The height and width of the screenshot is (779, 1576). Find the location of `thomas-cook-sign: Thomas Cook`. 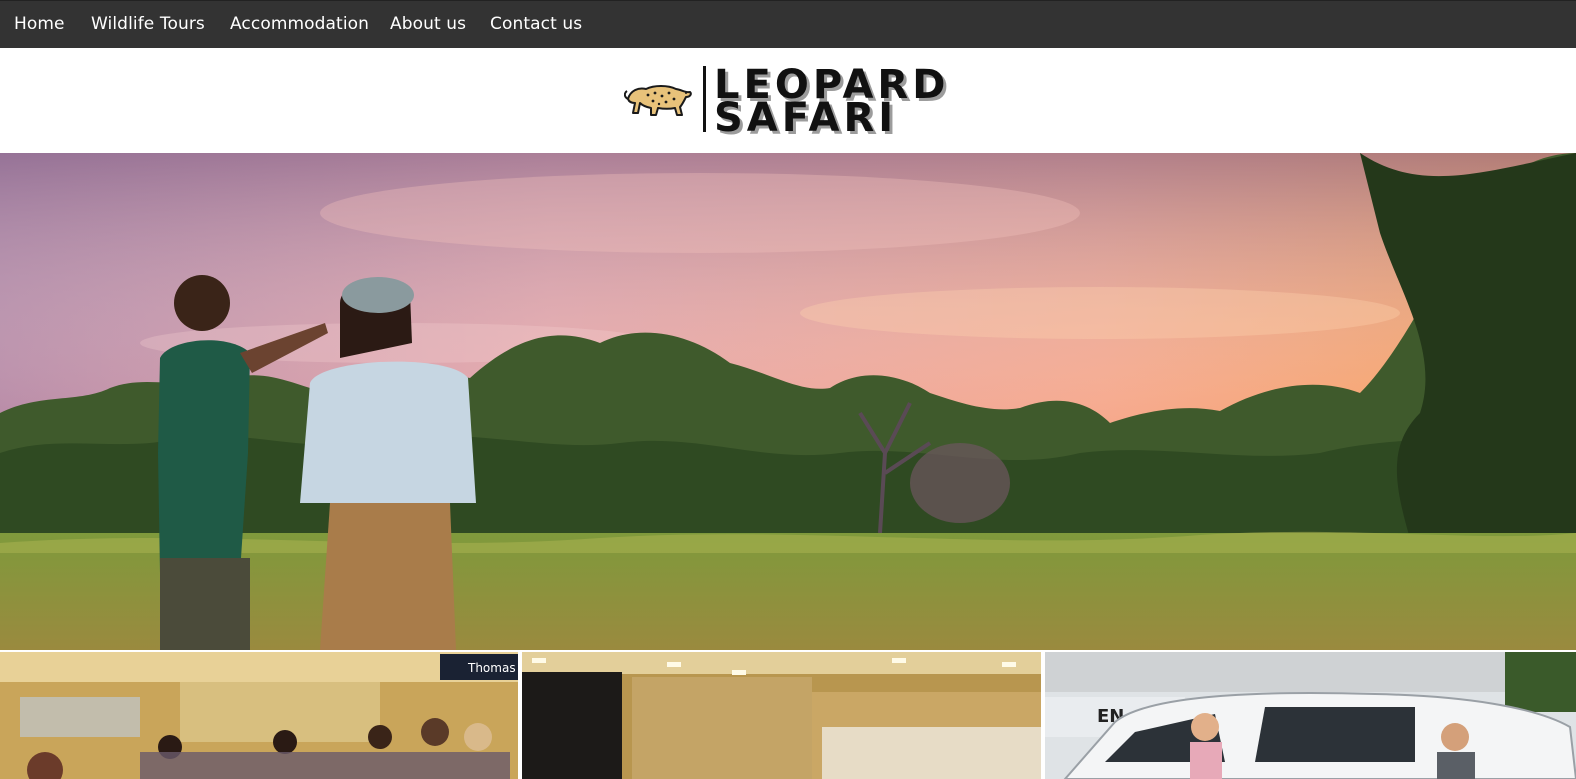

thomas-cook-sign: Thomas Cook is located at coordinates (492, 668).